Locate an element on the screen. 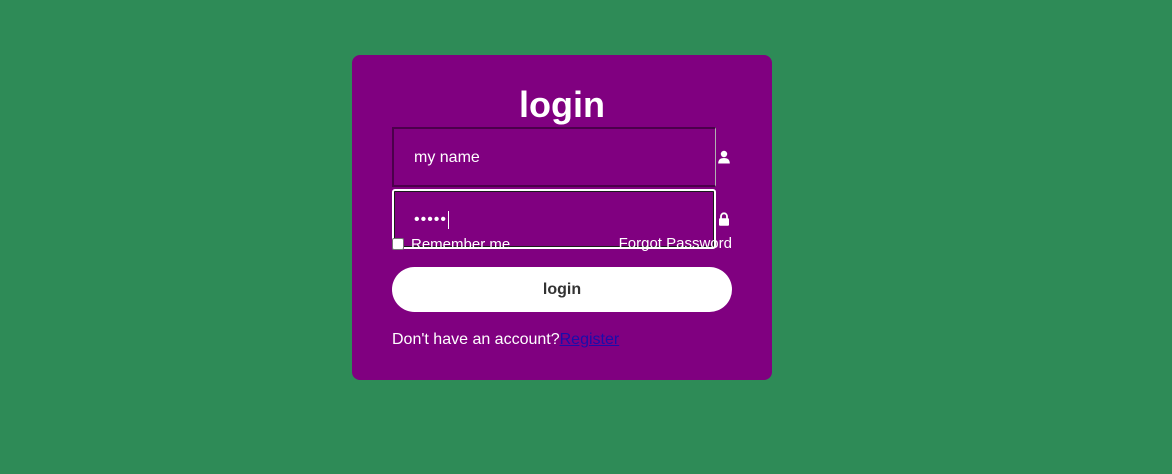 The height and width of the screenshot is (474, 1172). password-masked-value: ••••• is located at coordinates (431, 219).